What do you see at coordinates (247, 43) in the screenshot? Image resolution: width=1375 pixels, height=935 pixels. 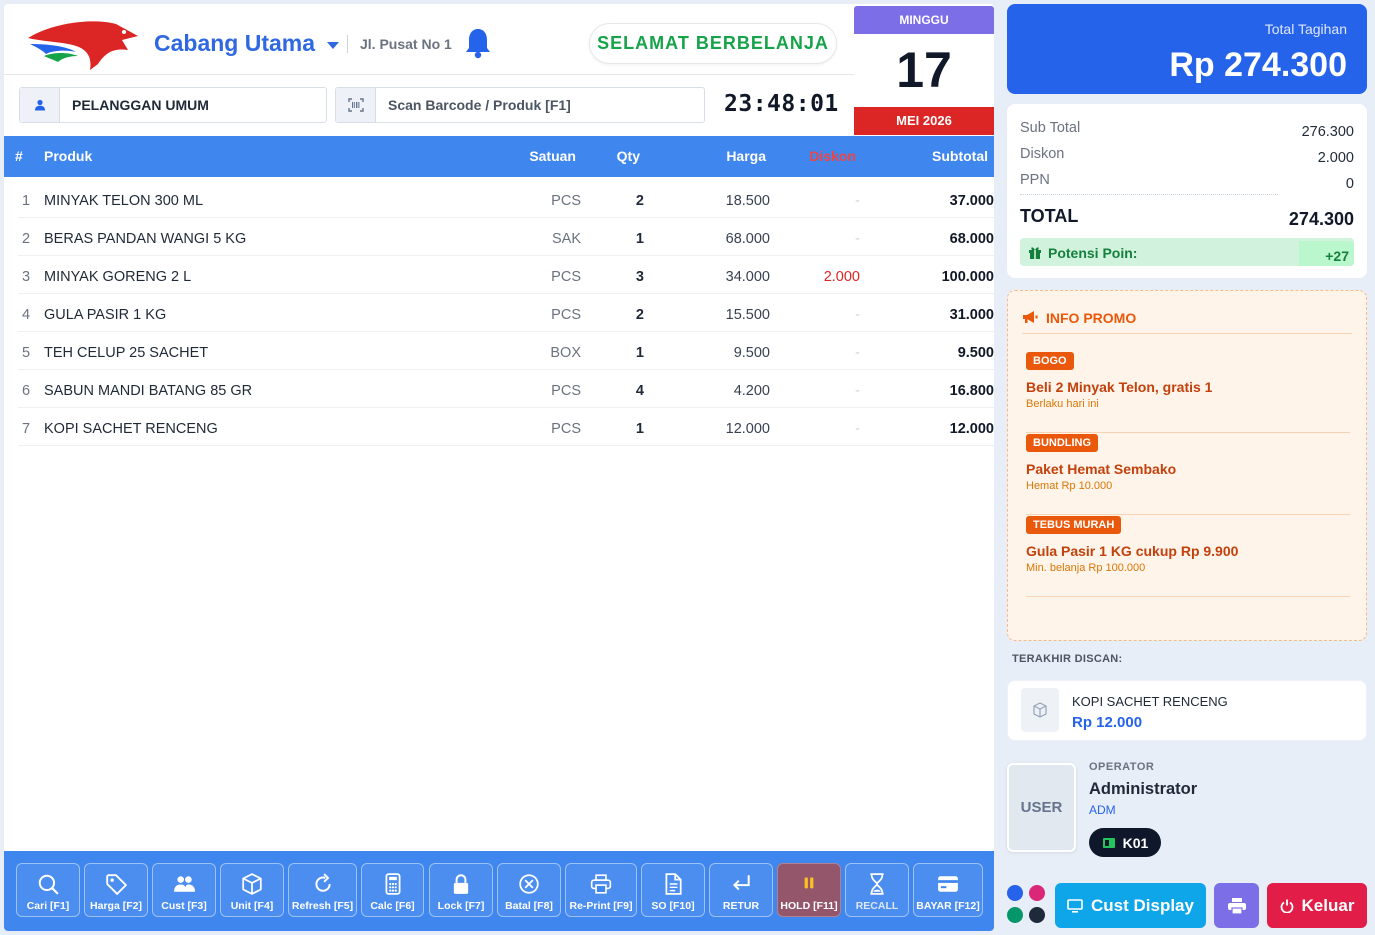 I see `branch-selector: Cabang Utama` at bounding box center [247, 43].